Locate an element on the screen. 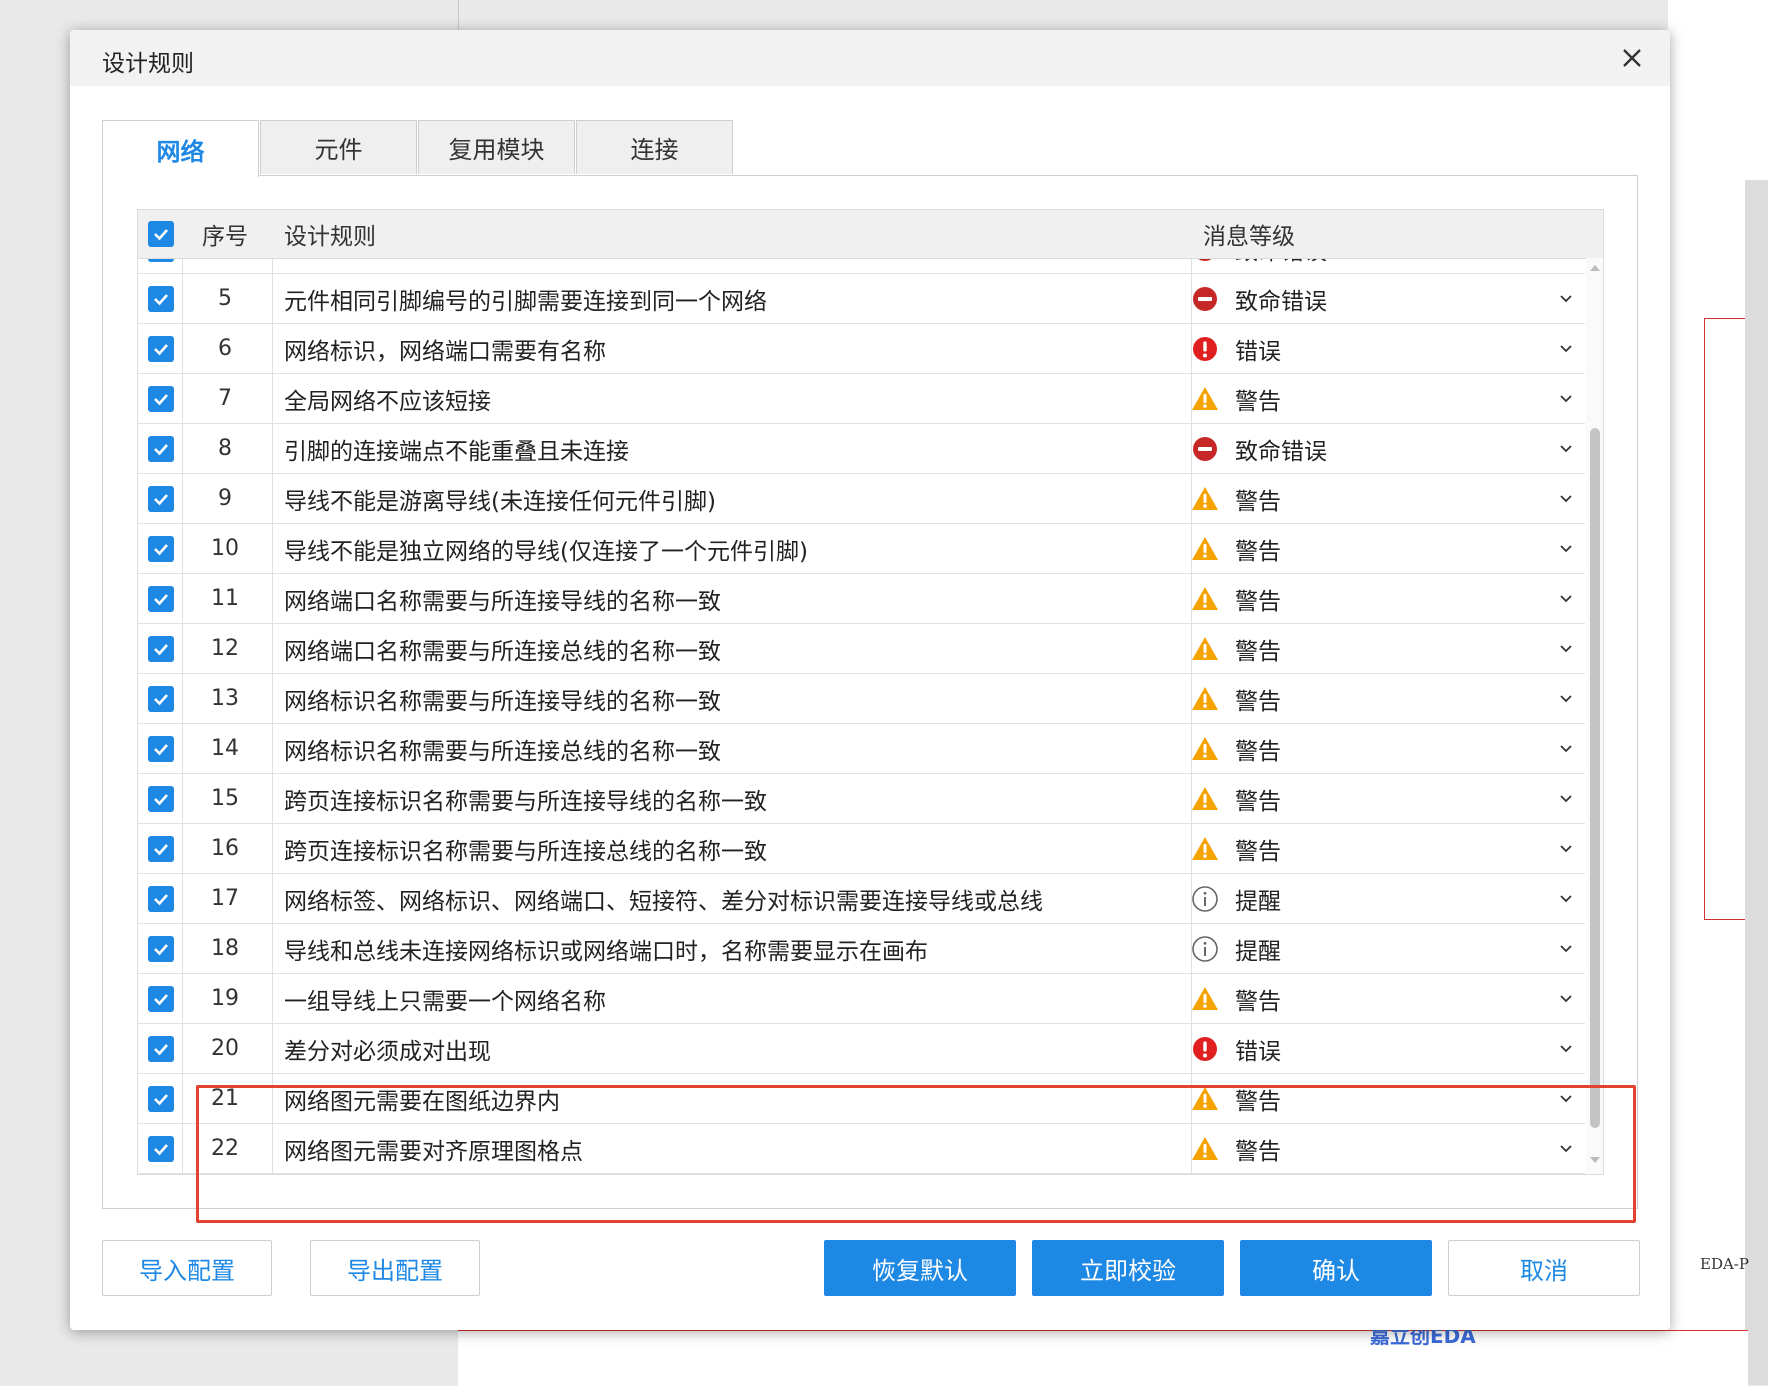  header-select-all is located at coordinates (161, 234).